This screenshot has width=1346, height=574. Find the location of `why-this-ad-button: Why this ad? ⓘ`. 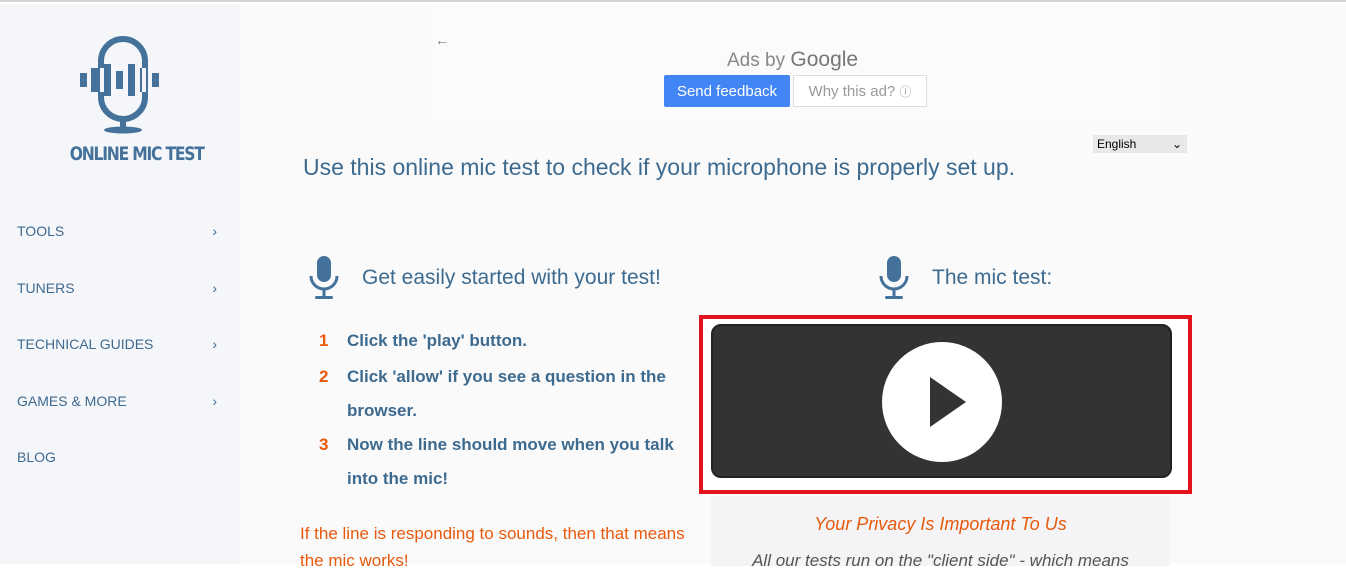

why-this-ad-button: Why this ad? ⓘ is located at coordinates (860, 91).